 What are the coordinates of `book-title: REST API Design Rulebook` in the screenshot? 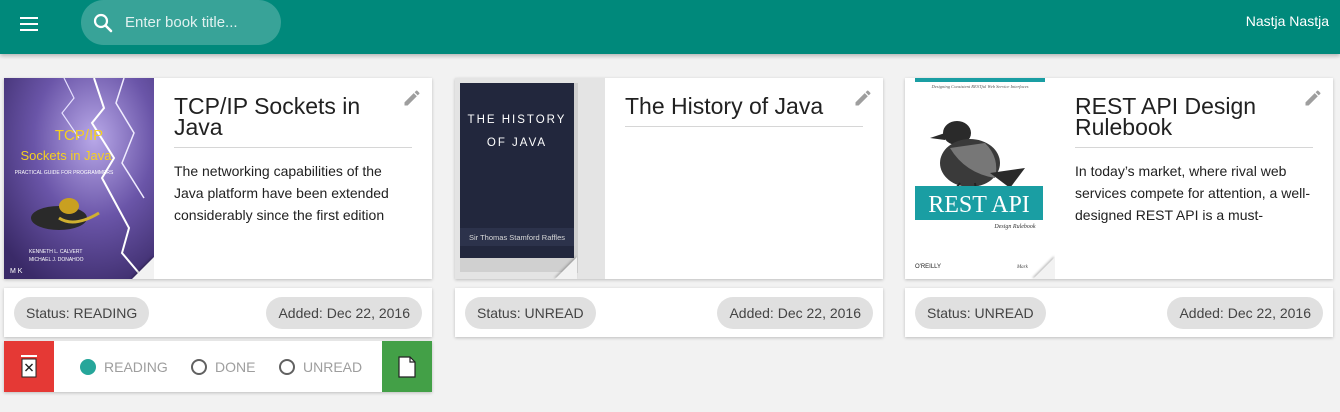 It's located at (1194, 121).